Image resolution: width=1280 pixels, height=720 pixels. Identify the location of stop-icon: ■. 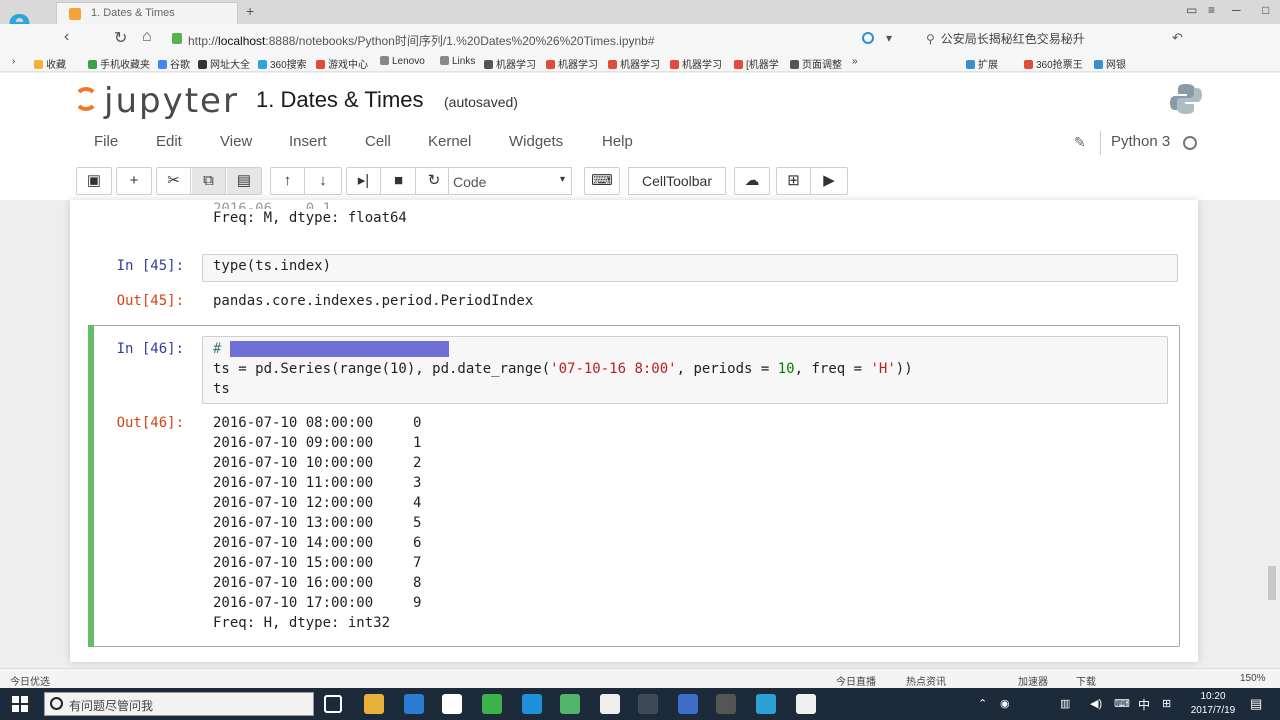
(399, 181).